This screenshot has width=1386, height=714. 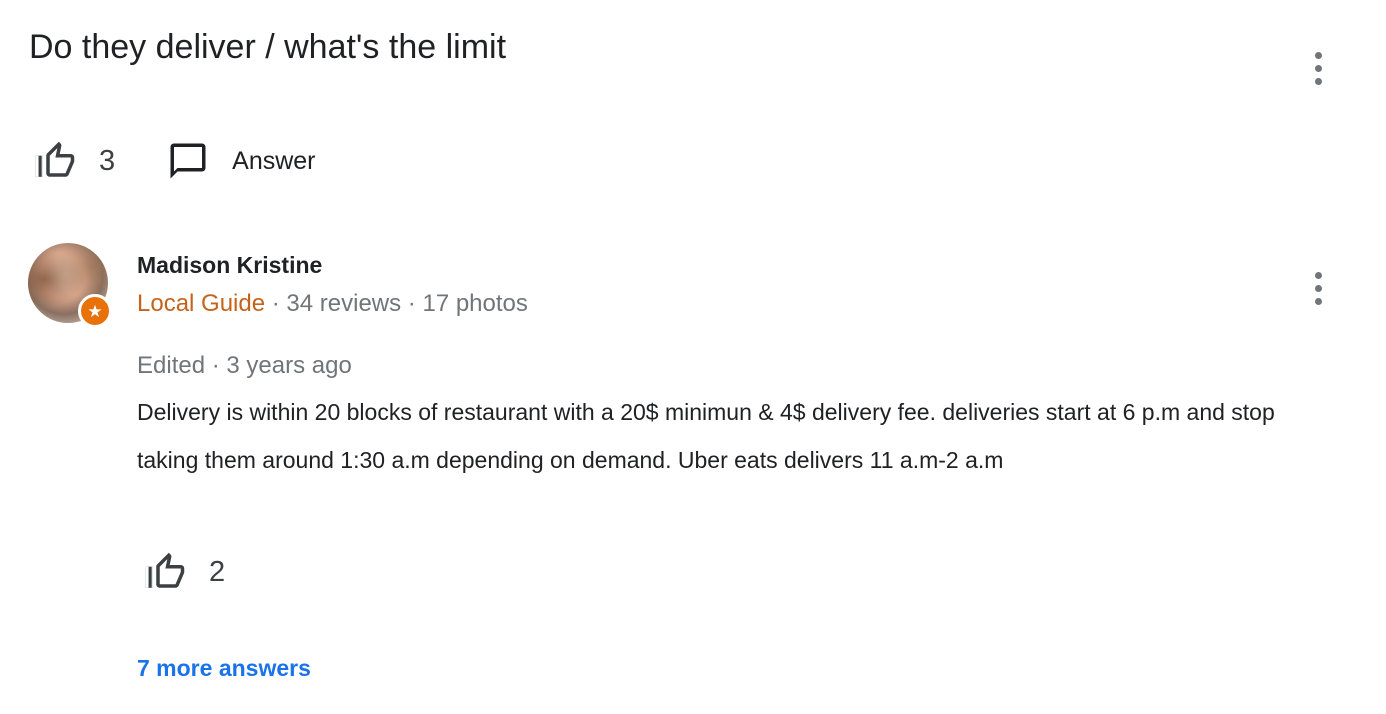 What do you see at coordinates (188, 161) in the screenshot?
I see `comment-icon` at bounding box center [188, 161].